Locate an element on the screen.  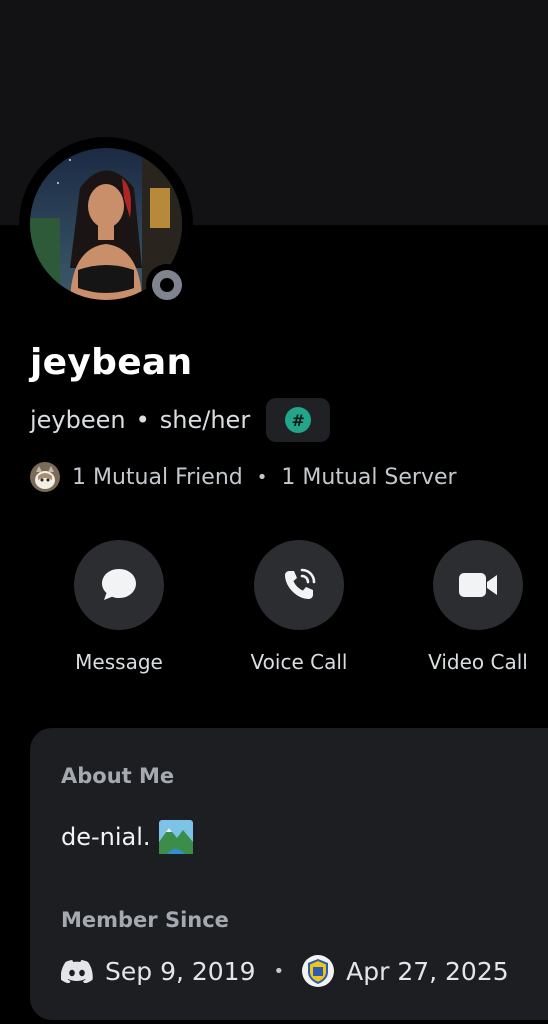
about-me-text: de-nial. is located at coordinates (127, 837).